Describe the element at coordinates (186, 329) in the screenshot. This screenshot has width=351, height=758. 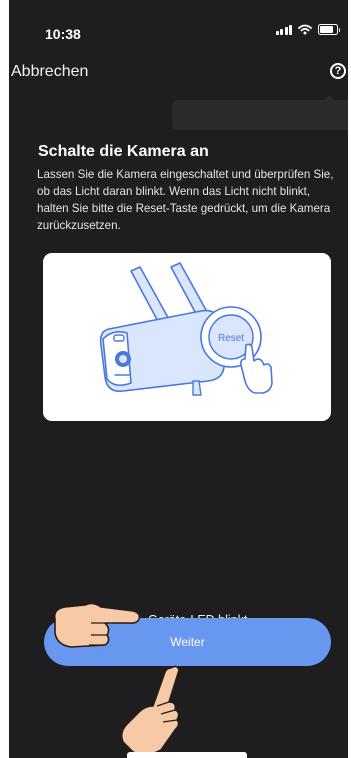
I see `security-camera-icon: Reset` at that location.